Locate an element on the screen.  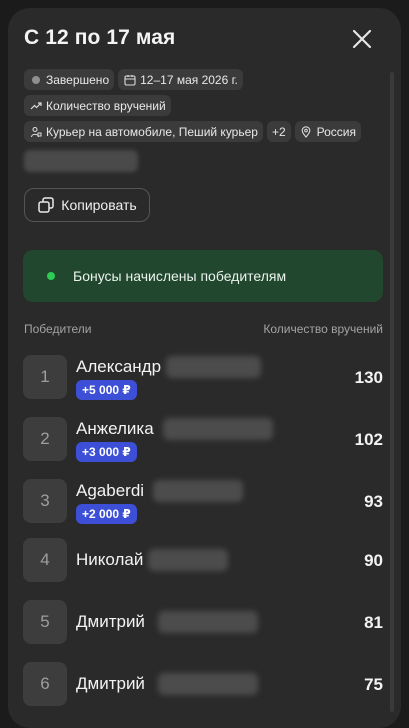
status-chip-label: Завершено is located at coordinates (78, 79).